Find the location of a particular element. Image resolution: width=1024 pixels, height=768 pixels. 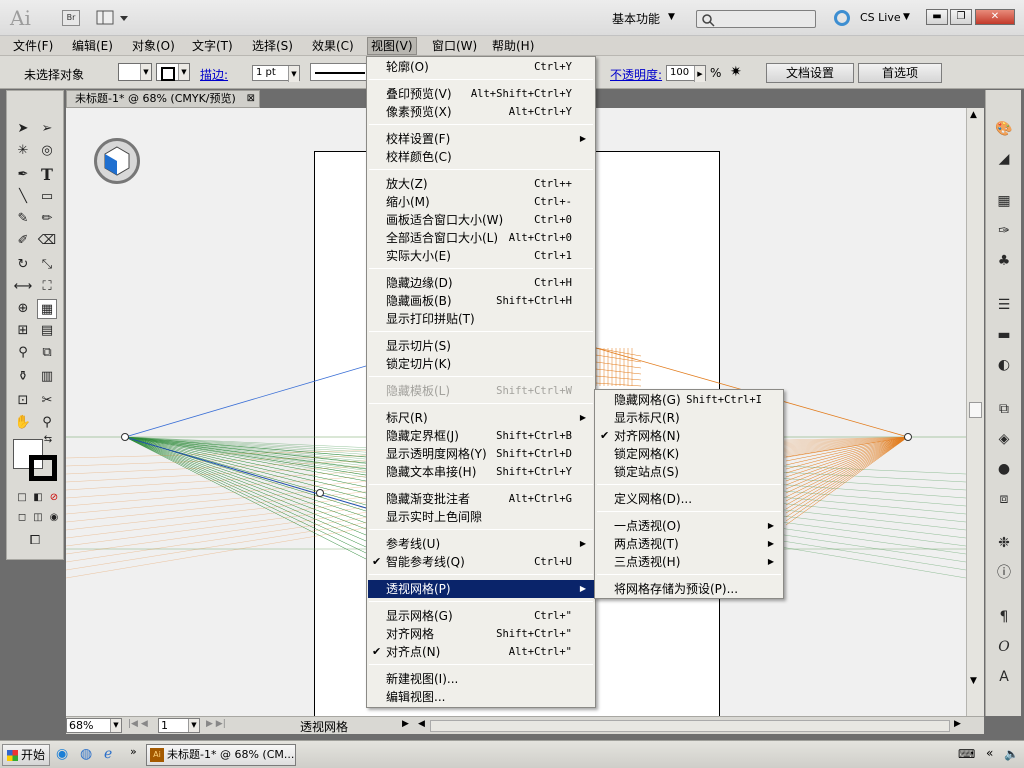

info-icon: ⓘ is located at coordinates (1004, 573).